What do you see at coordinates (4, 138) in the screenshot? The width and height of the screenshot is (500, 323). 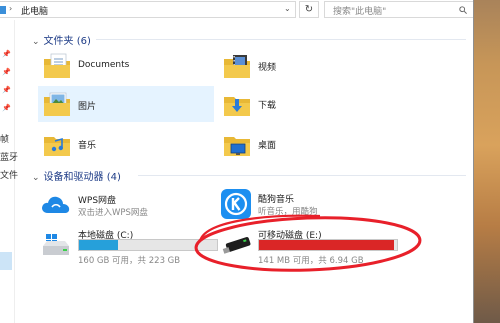 I see `nav-item-fragment: 帧` at bounding box center [4, 138].